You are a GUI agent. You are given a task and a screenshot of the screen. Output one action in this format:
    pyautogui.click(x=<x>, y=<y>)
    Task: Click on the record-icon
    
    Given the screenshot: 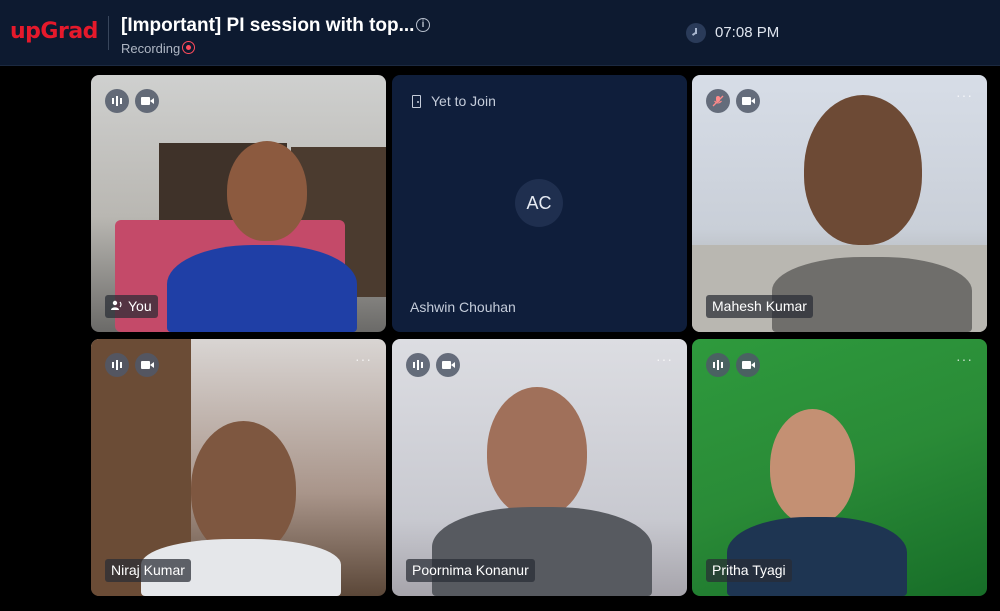 What is the action you would take?
    pyautogui.click(x=188, y=47)
    